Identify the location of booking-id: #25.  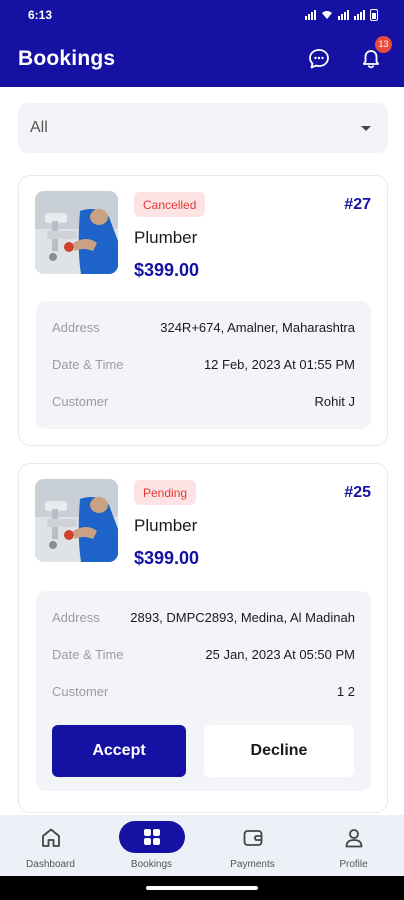
(357, 492).